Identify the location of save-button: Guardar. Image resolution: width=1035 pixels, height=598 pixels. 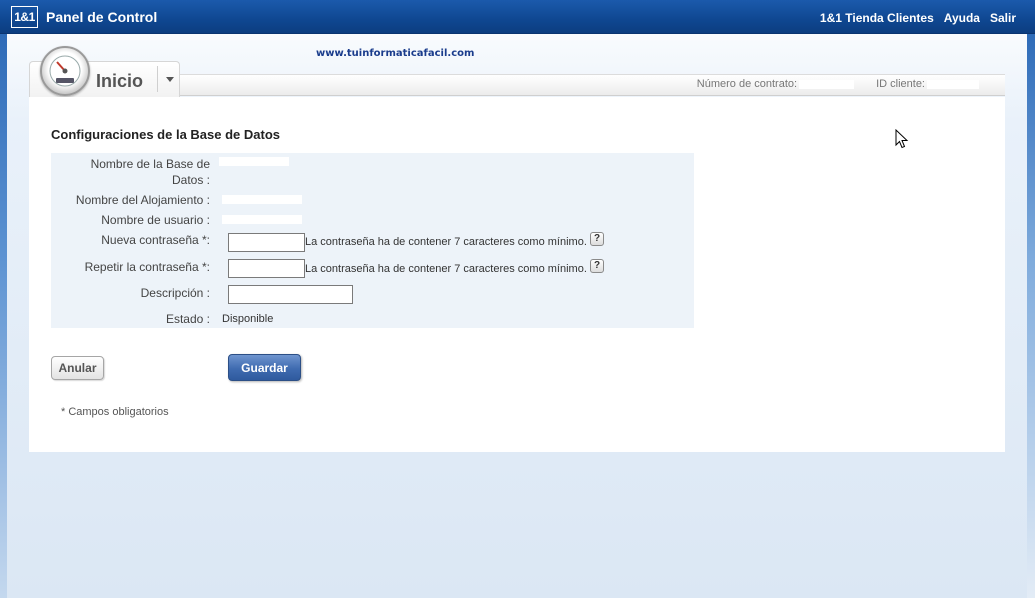
(264, 367).